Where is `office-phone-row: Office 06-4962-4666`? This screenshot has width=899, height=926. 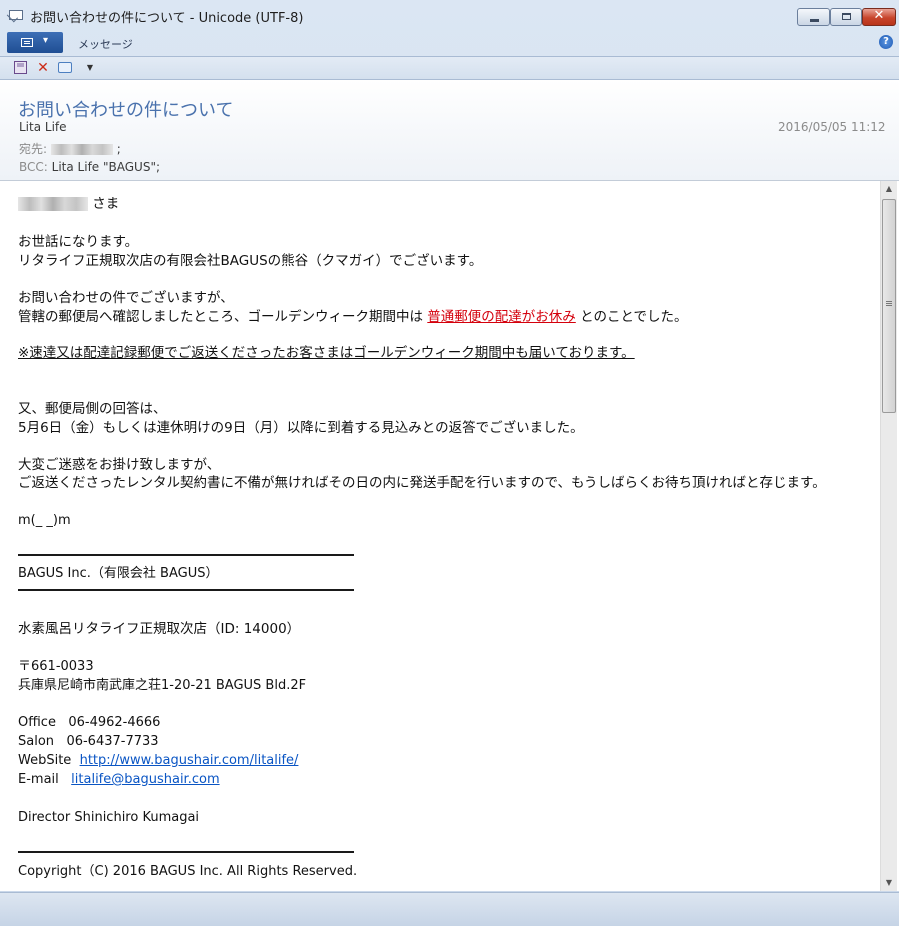 office-phone-row: Office 06-4962-4666 is located at coordinates (89, 723).